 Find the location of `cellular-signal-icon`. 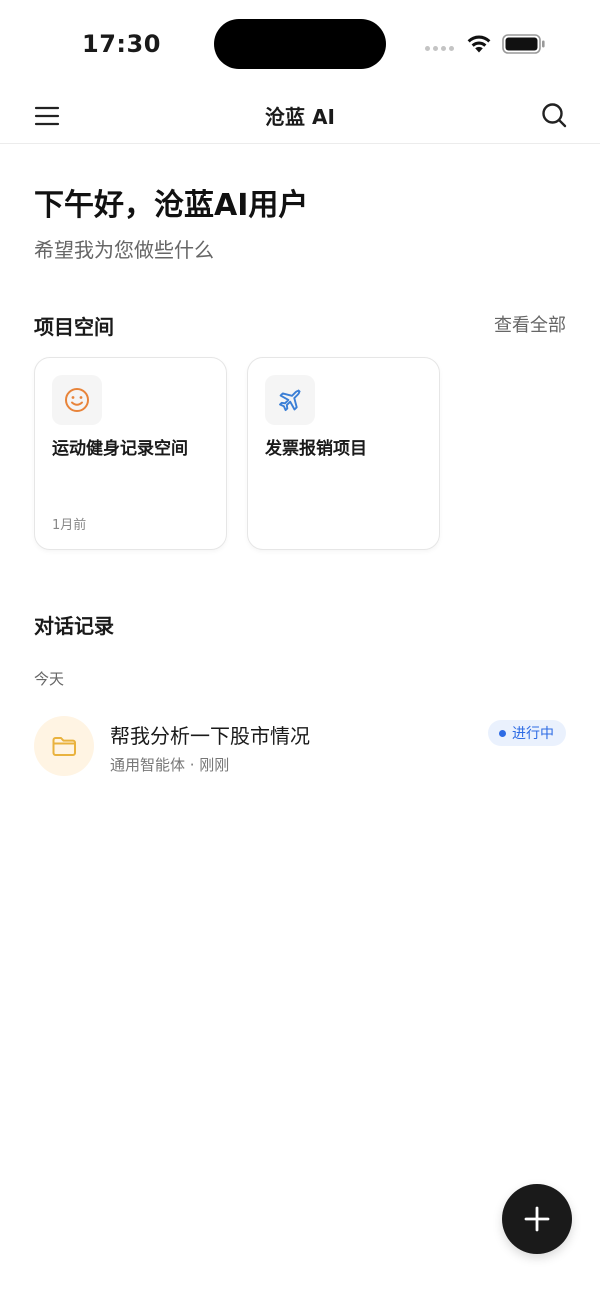

cellular-signal-icon is located at coordinates (439, 48).